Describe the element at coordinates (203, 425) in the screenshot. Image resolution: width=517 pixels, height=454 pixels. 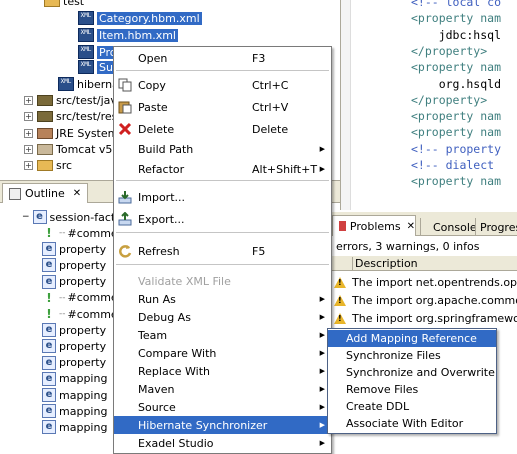
I see `menu-item-label: Hibernate Synchronizer` at that location.